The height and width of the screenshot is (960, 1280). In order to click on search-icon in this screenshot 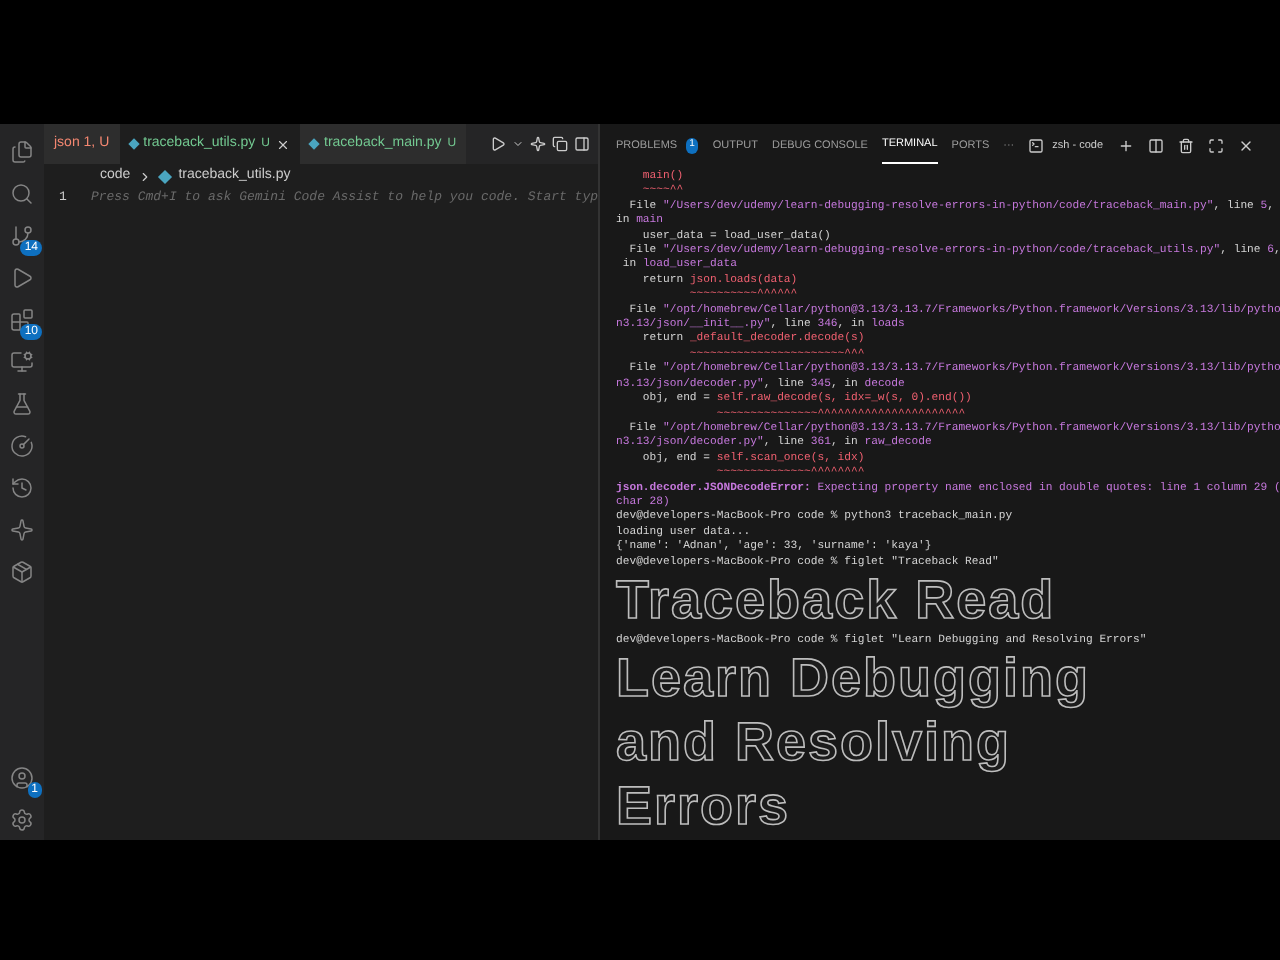, I will do `click(22, 194)`.